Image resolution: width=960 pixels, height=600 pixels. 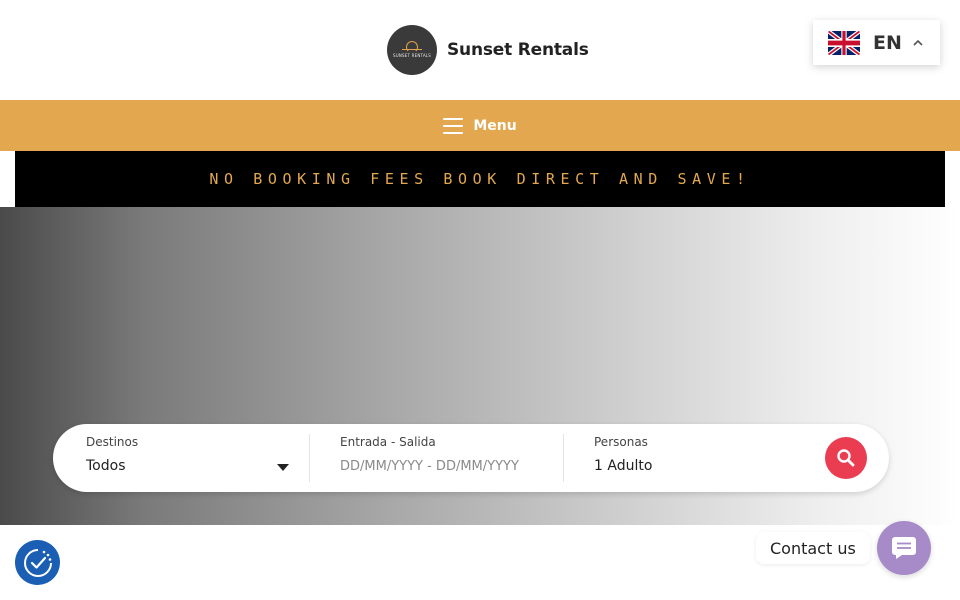 I want to click on nav-bar: Menu, so click(x=480, y=125).